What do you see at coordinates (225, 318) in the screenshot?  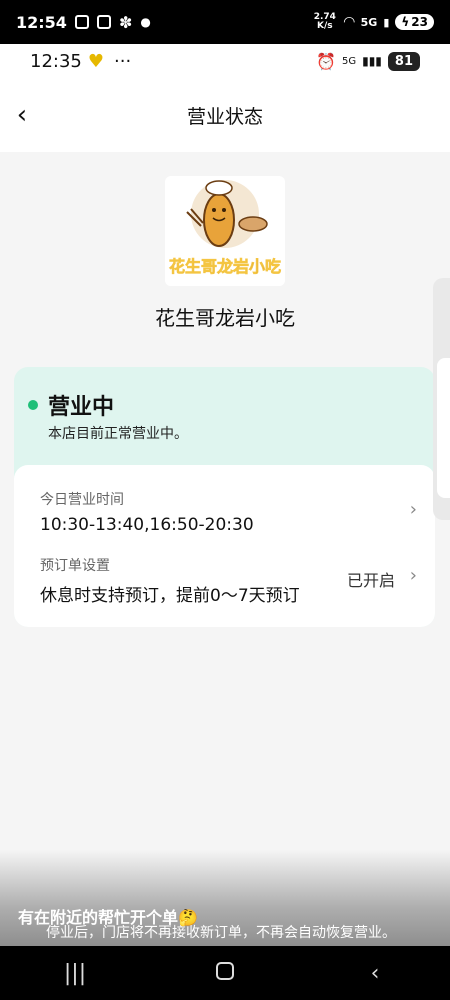 I see `shop-name: 花生哥龙岩小吃` at bounding box center [225, 318].